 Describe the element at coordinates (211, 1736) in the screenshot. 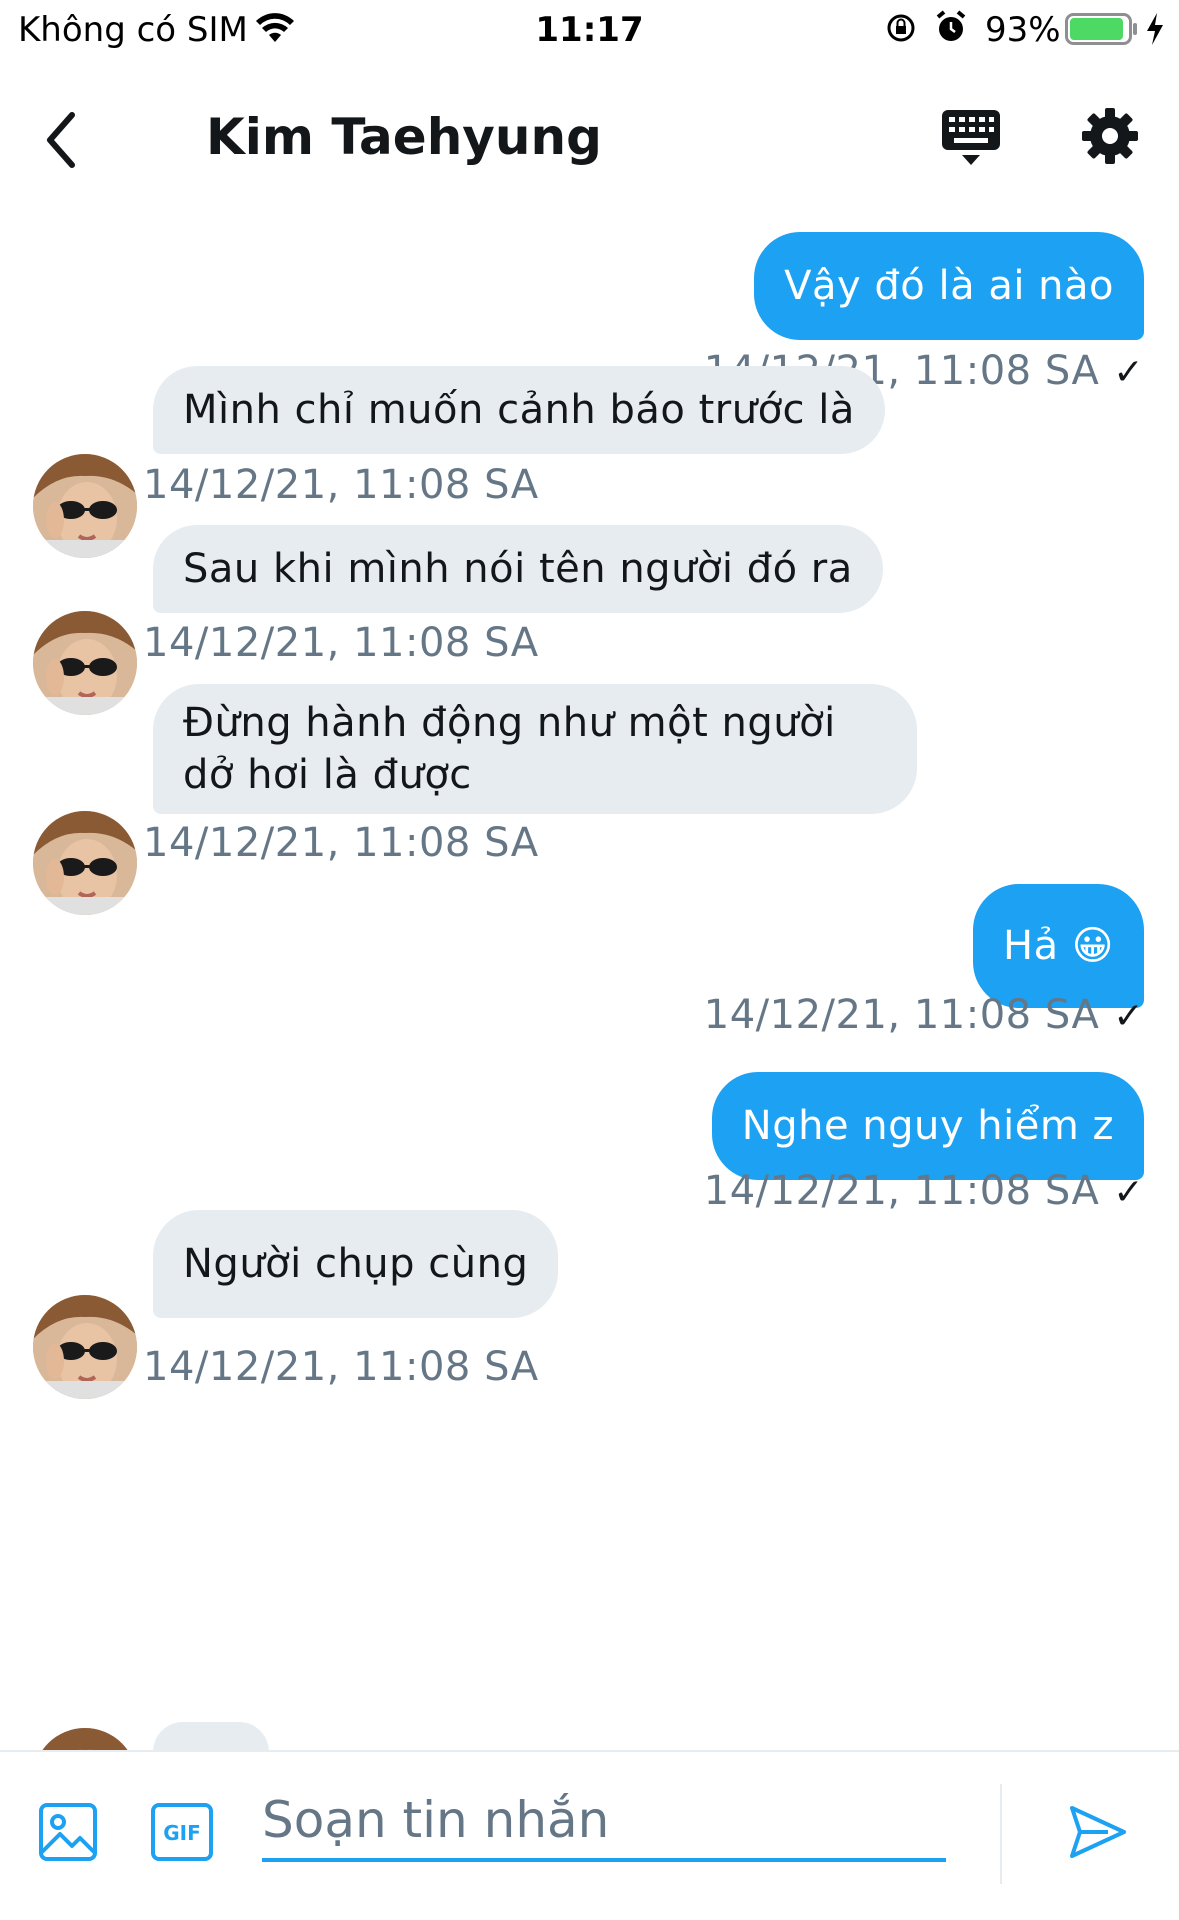

I see `message-bubble-incoming` at that location.